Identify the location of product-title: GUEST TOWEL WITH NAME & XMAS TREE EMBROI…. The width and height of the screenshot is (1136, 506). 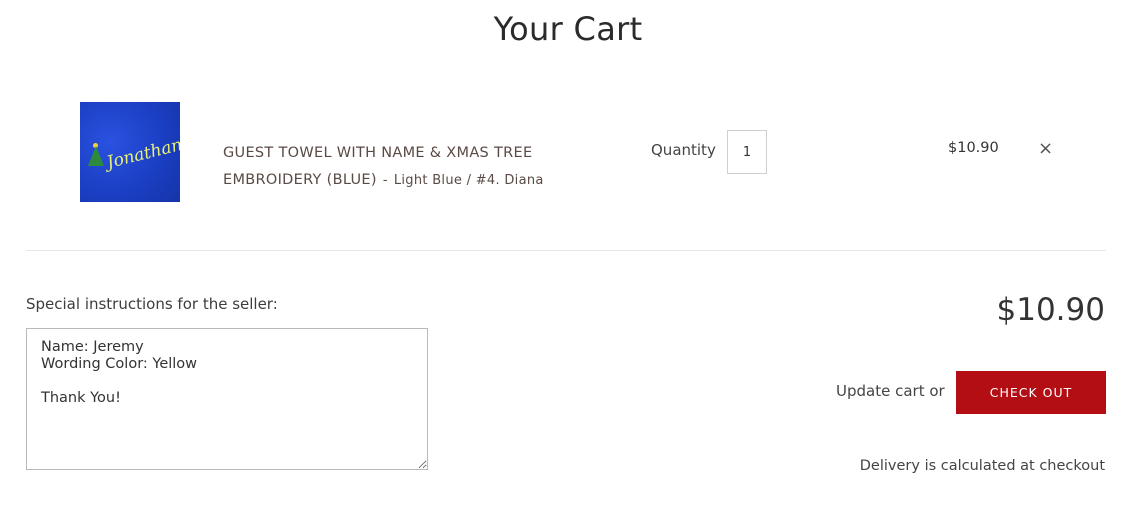
(413, 167).